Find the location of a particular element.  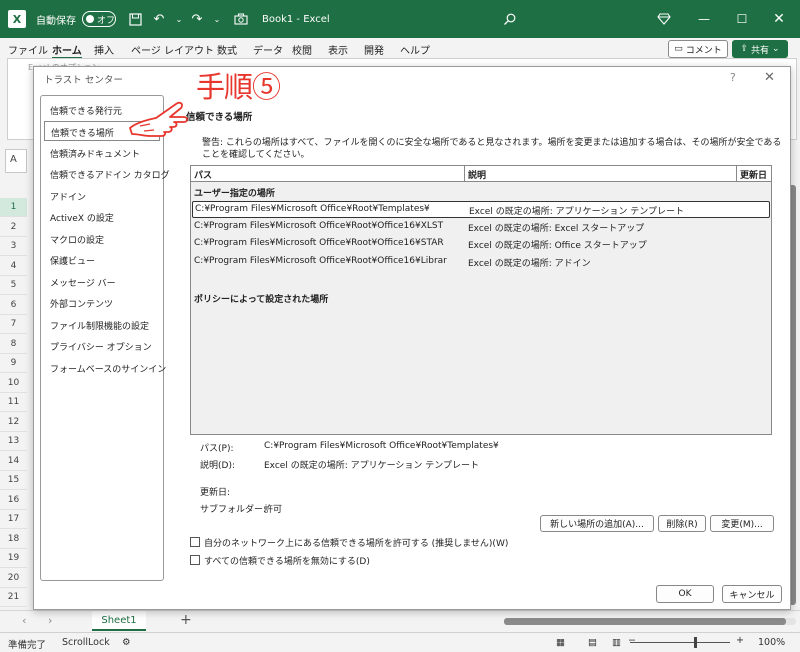

excel-logo-icon: X is located at coordinates (17, 19).